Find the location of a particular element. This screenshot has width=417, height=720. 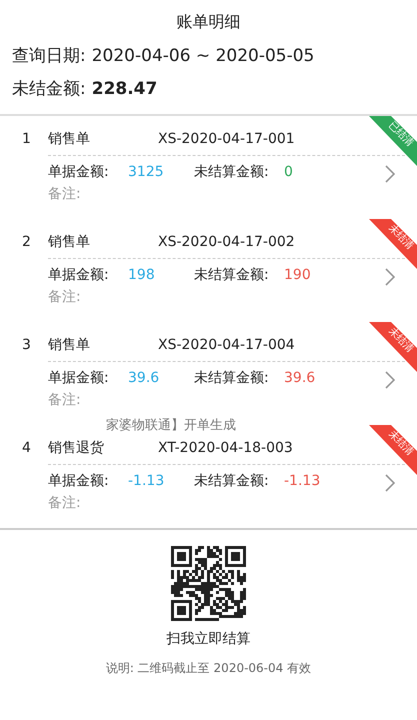

bill-item: 2 销售单 XS-2020-04-17-002 单据金额: 198 未结算金额: 190 备注: 未结清 is located at coordinates (208, 270).